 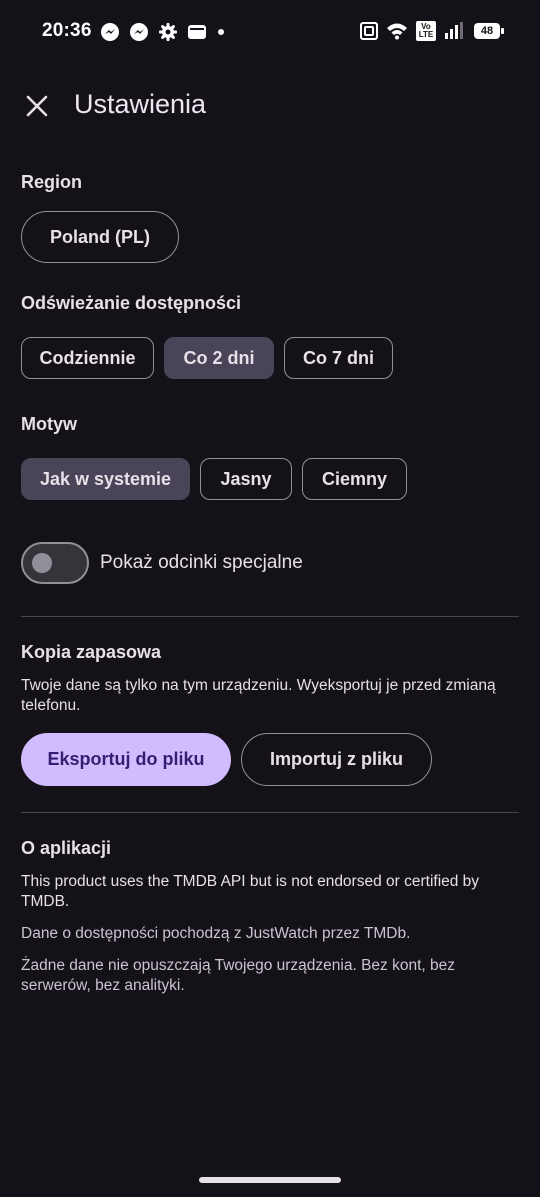 What do you see at coordinates (369, 31) in the screenshot?
I see `nfc-icon` at bounding box center [369, 31].